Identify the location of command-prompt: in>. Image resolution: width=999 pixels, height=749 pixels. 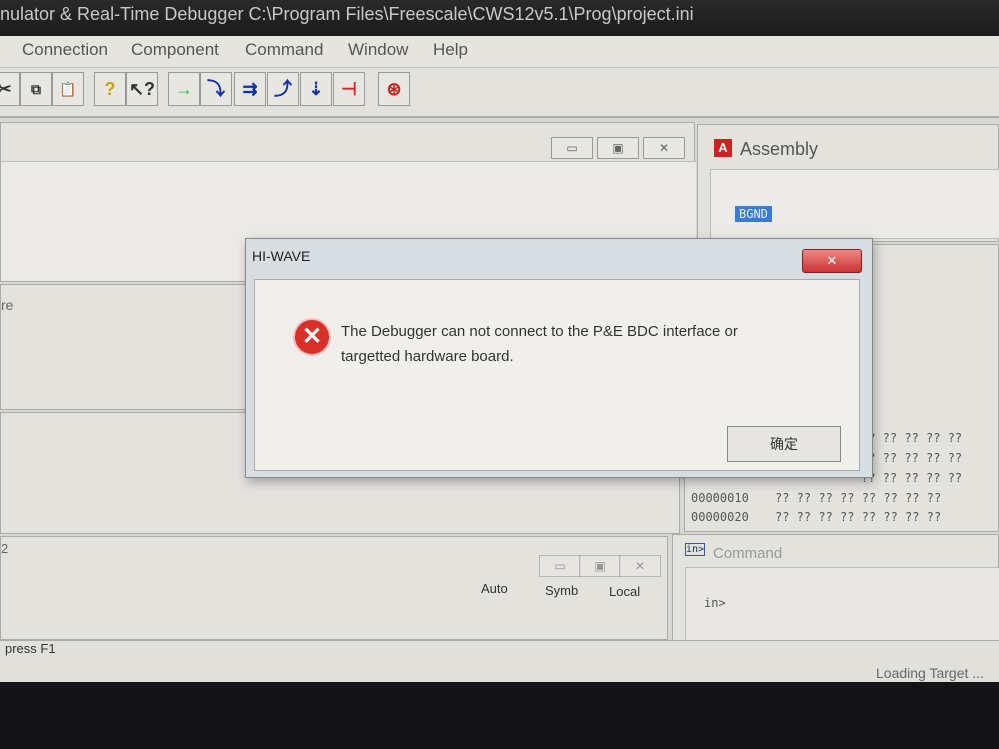
(715, 603).